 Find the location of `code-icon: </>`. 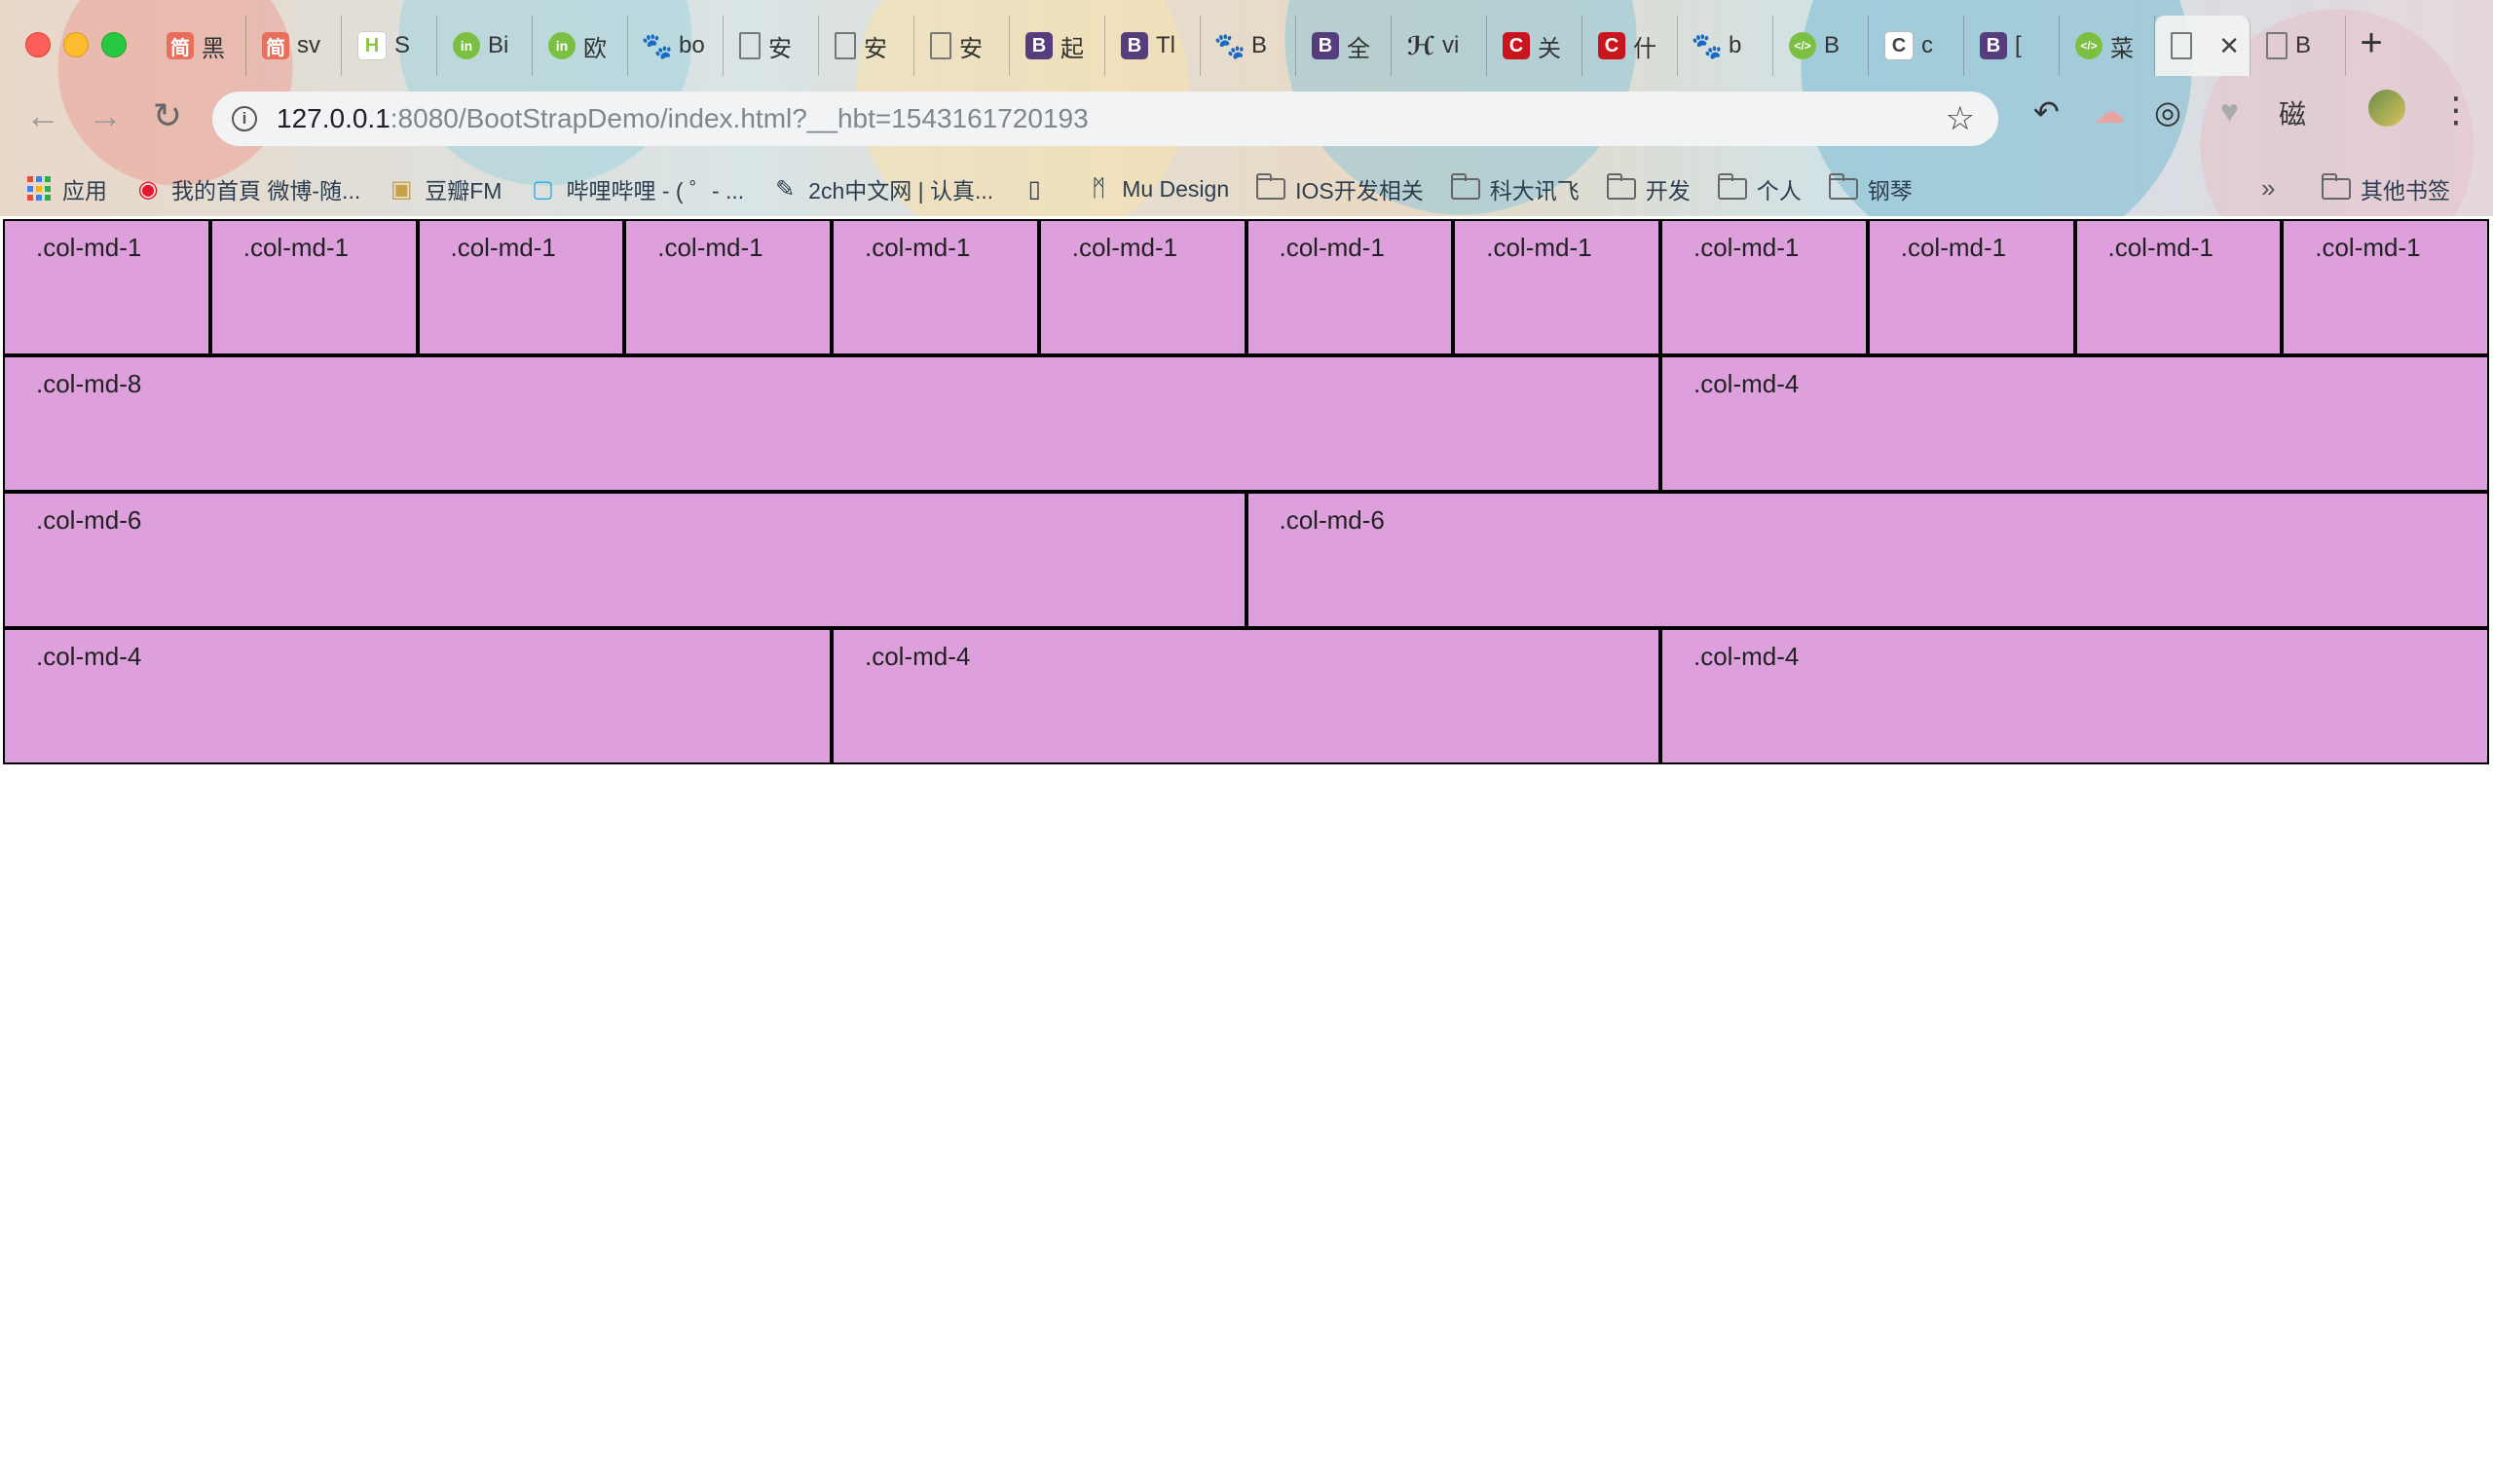

code-icon: </> is located at coordinates (1803, 45).